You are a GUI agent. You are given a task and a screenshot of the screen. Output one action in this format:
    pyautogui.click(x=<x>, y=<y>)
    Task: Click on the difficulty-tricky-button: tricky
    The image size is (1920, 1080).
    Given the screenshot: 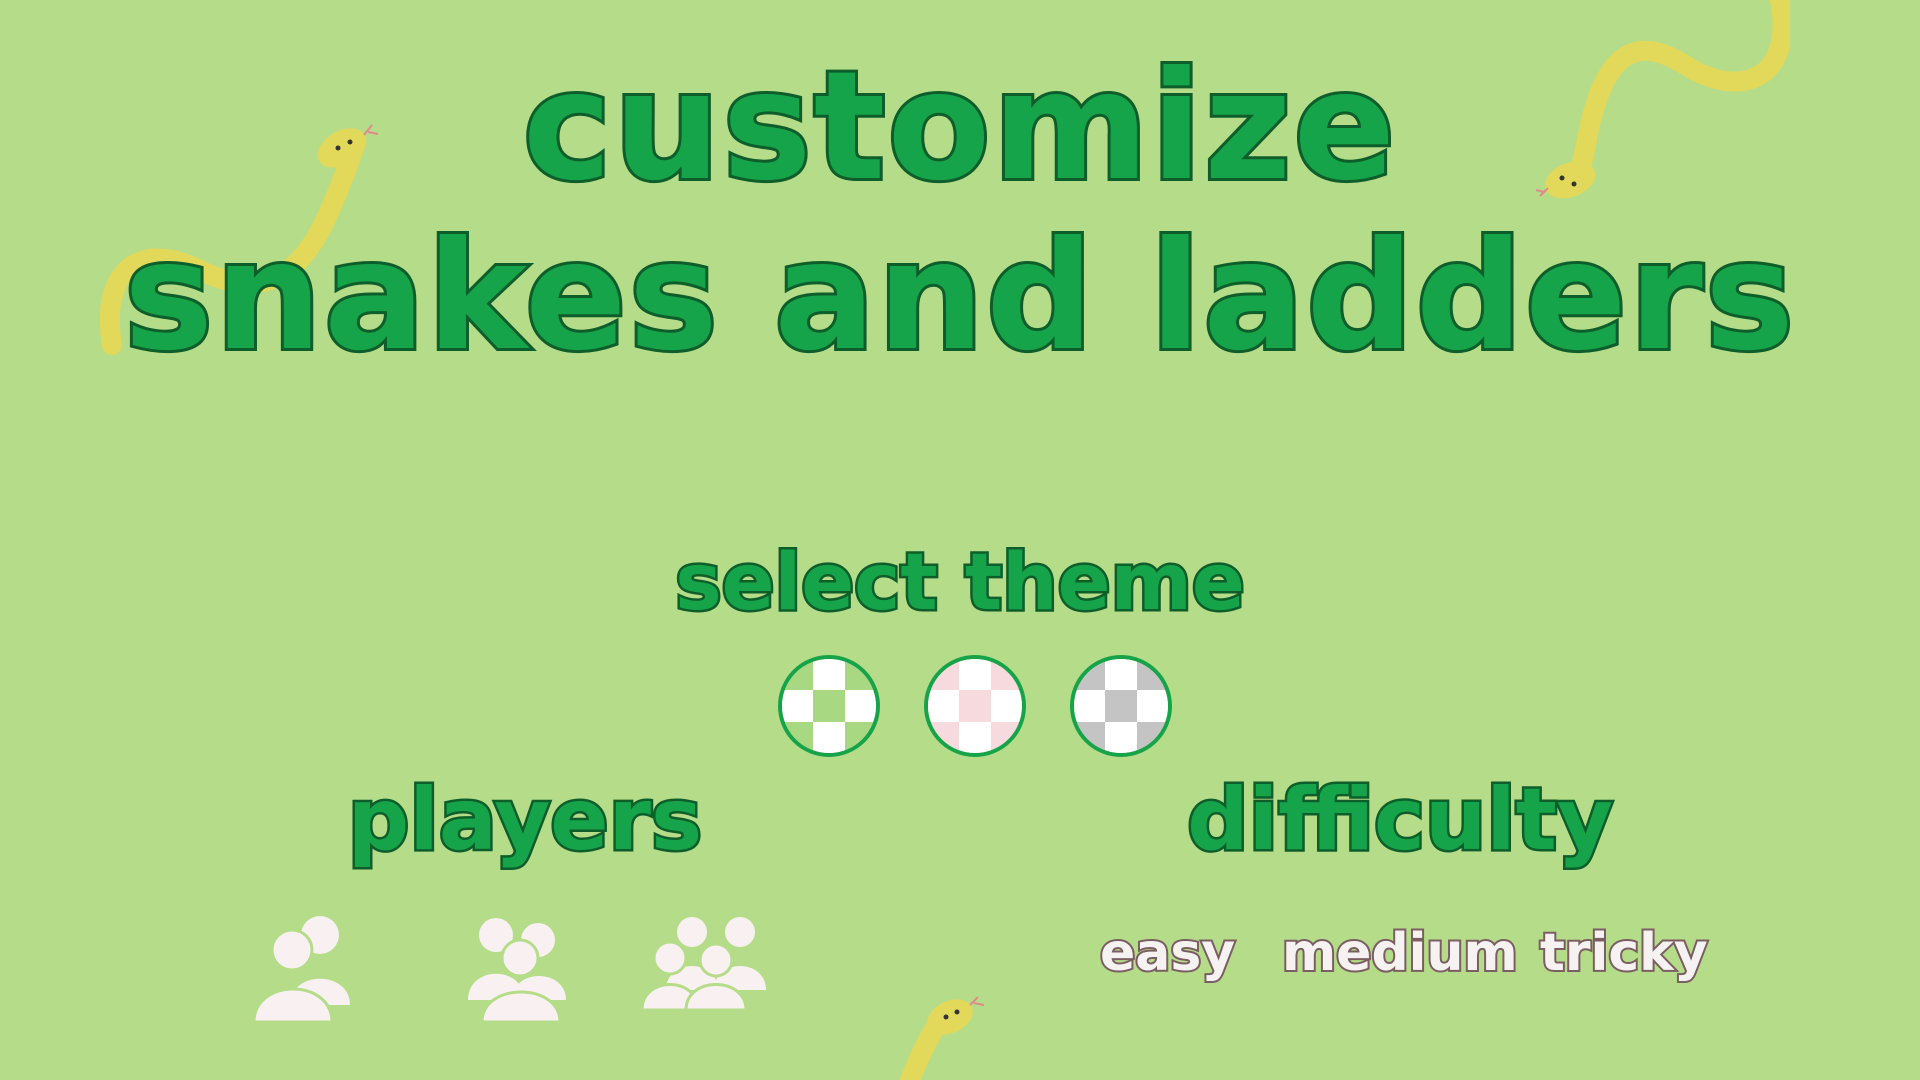 What is the action you would take?
    pyautogui.click(x=1624, y=953)
    